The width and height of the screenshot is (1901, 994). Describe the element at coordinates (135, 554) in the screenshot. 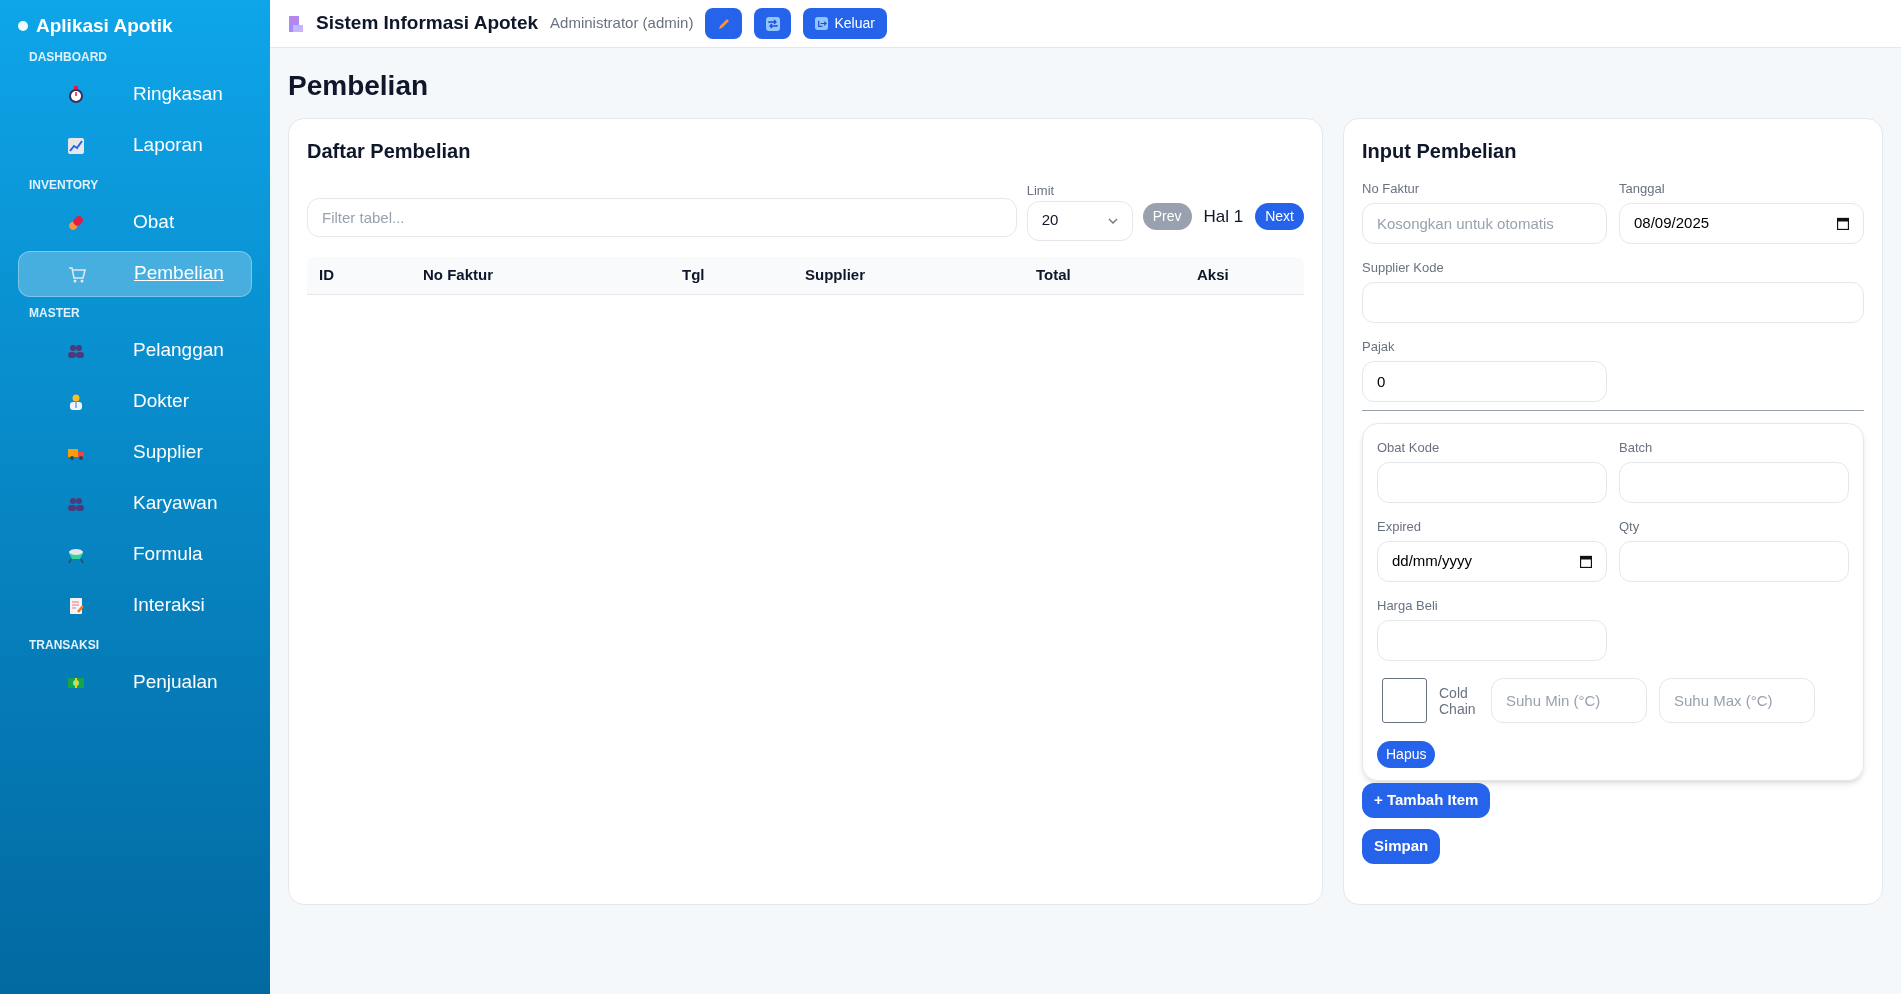

I see `nav-item: Formula` at that location.